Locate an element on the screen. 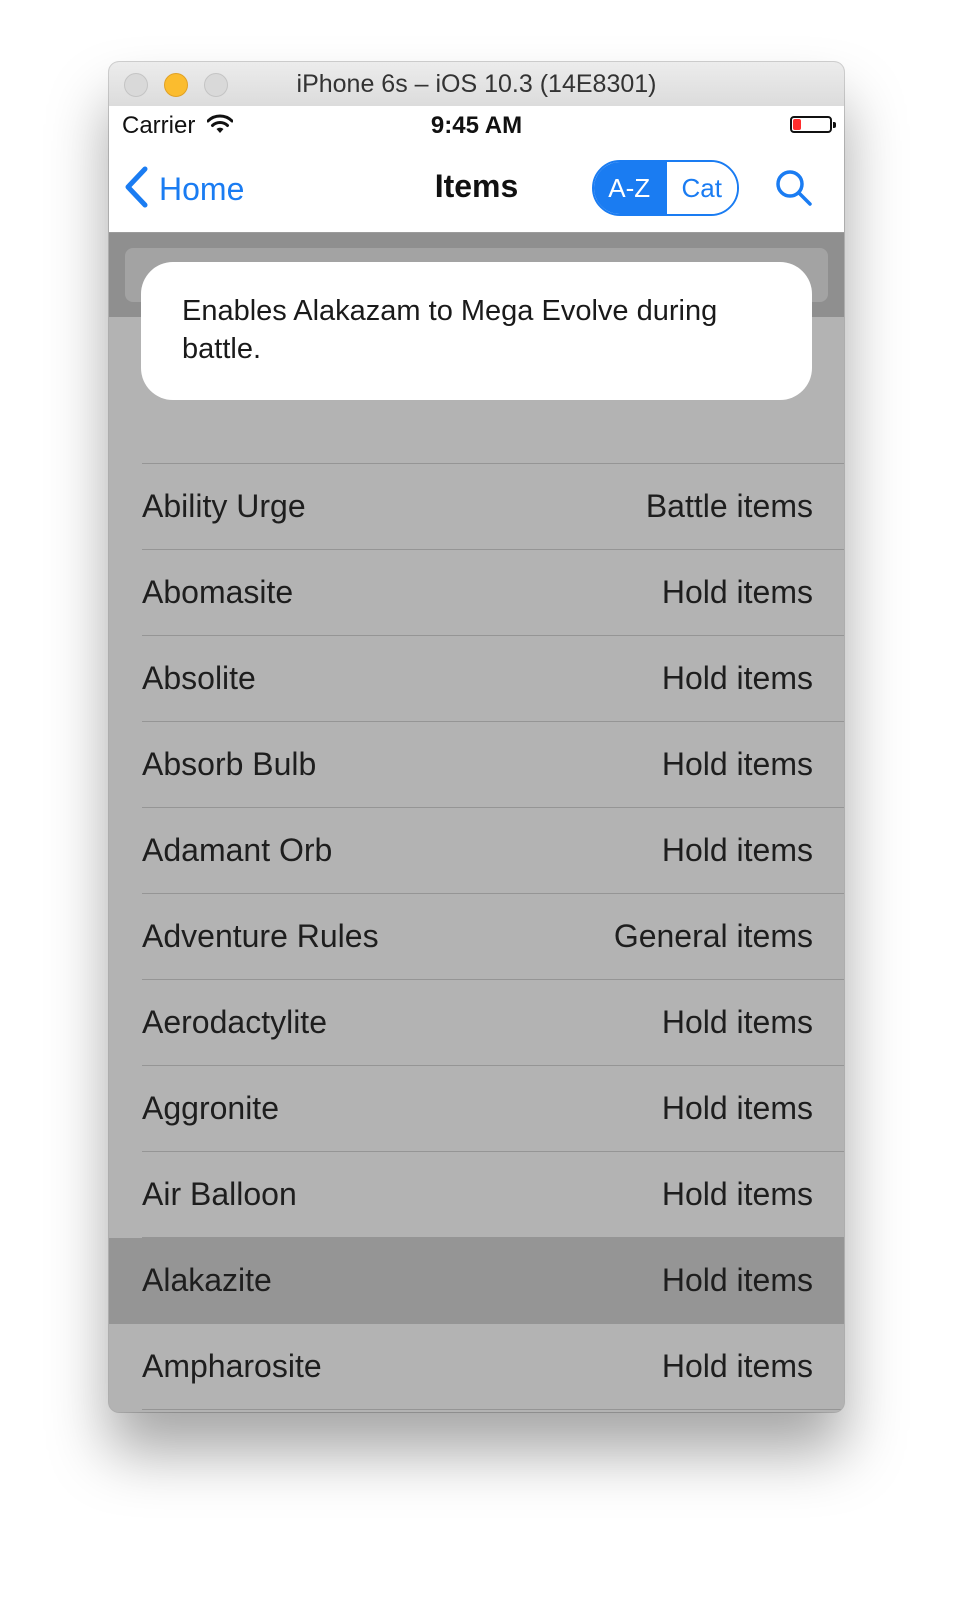 This screenshot has width=974, height=1602. item-category: Battle items is located at coordinates (729, 506).